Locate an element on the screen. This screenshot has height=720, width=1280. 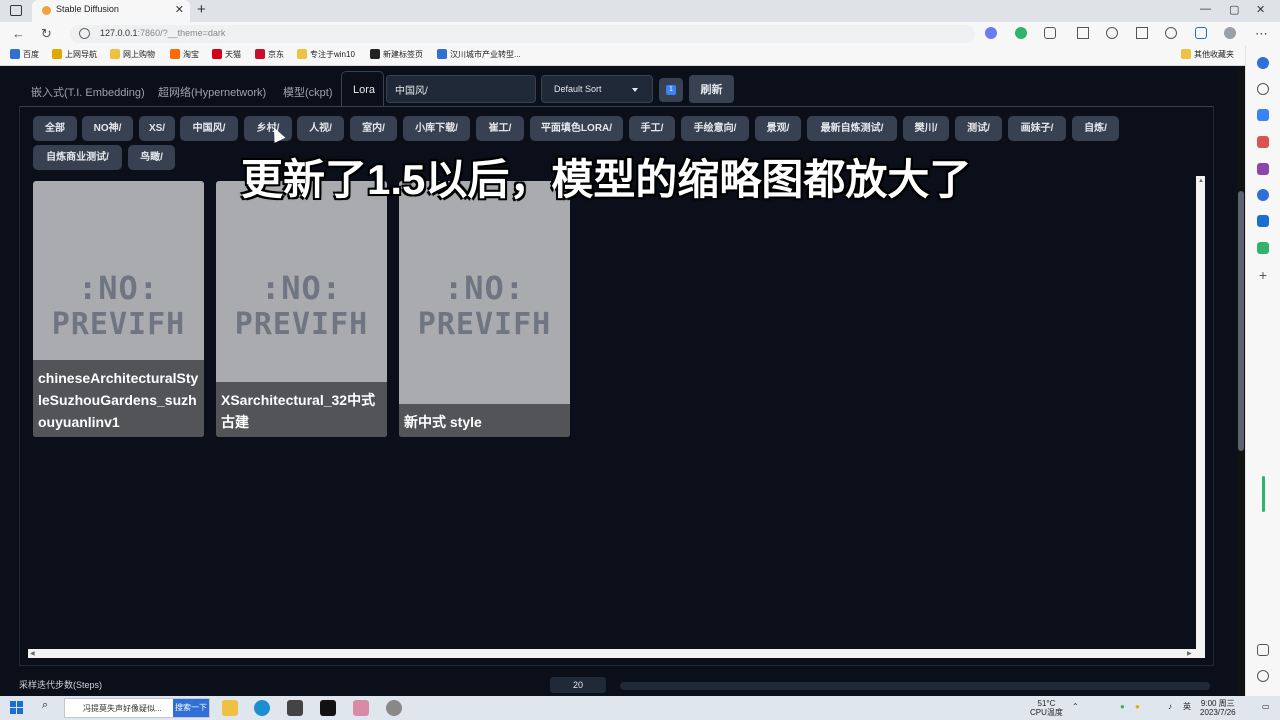
scroll-up-icon: ▲ is located at coordinates (1201, 181).